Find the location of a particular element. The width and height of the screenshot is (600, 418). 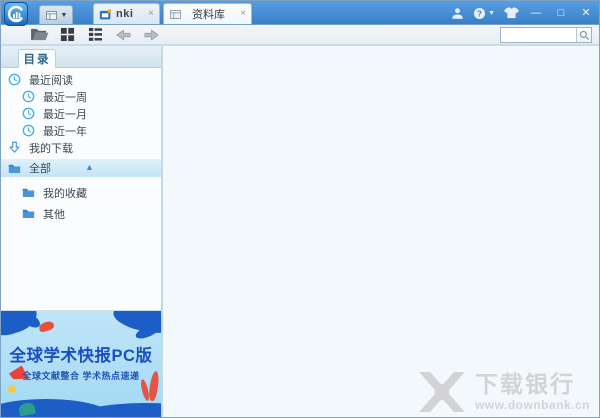

arrow-right-icon is located at coordinates (151, 34).